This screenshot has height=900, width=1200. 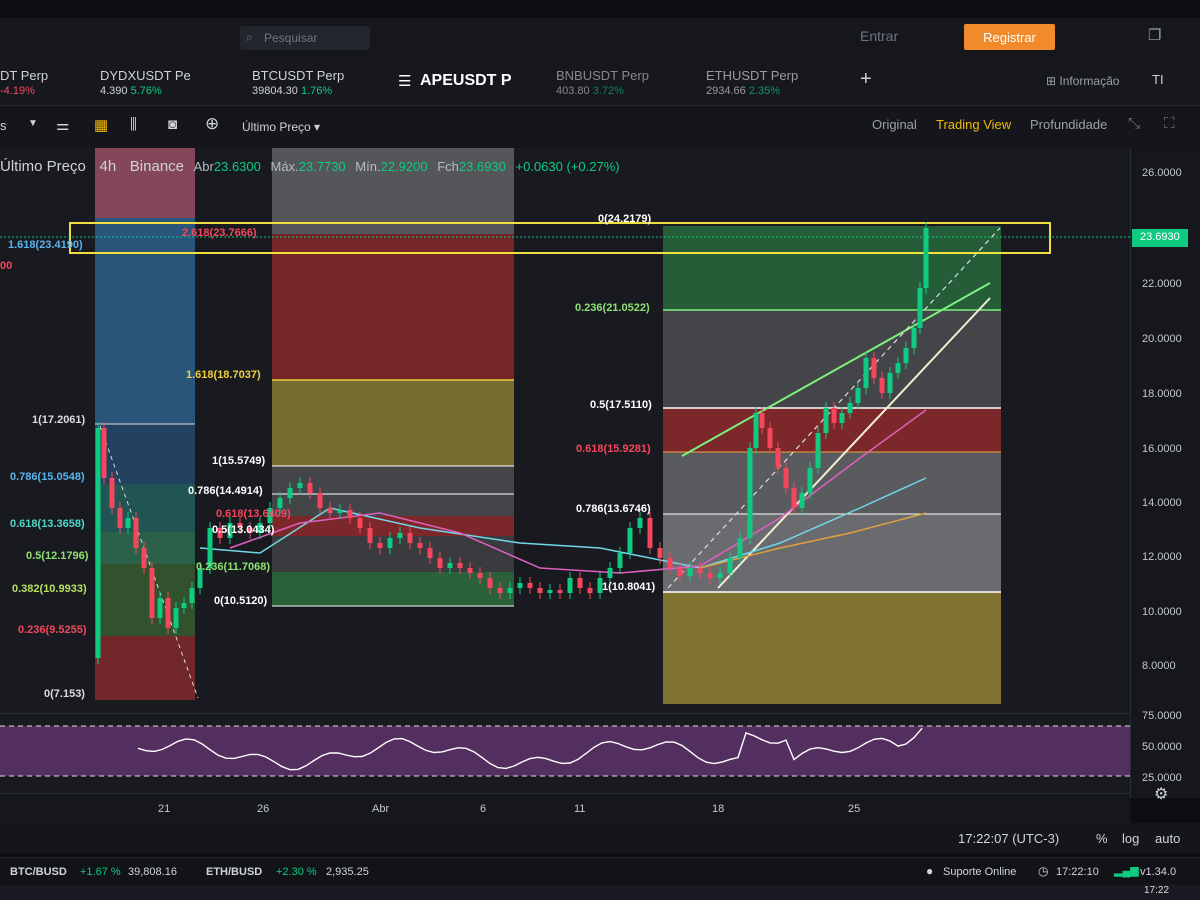 I want to click on taskbar-time: 17:22, so click(x=1157, y=890).